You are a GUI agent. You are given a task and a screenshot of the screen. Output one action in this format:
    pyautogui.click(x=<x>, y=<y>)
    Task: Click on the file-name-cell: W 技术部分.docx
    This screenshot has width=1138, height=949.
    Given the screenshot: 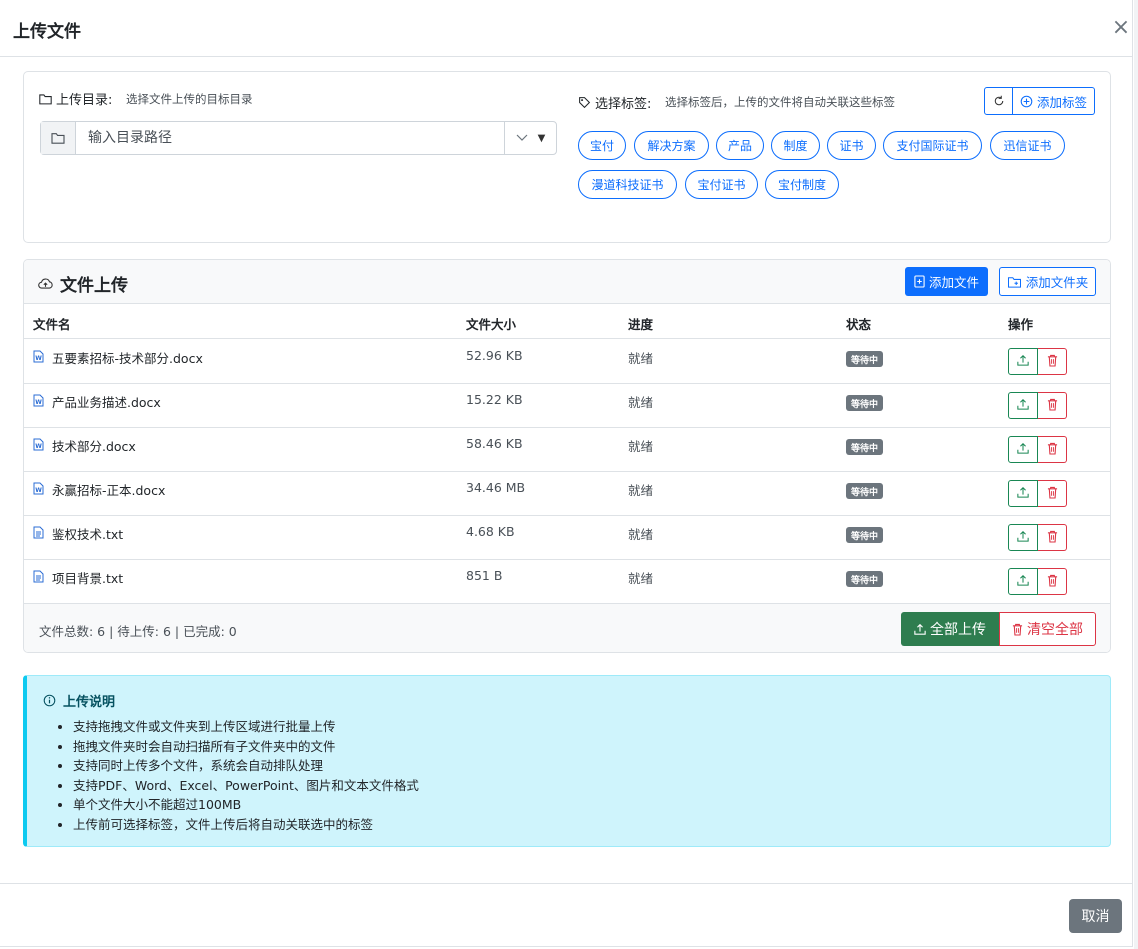 What is the action you would take?
    pyautogui.click(x=84, y=445)
    